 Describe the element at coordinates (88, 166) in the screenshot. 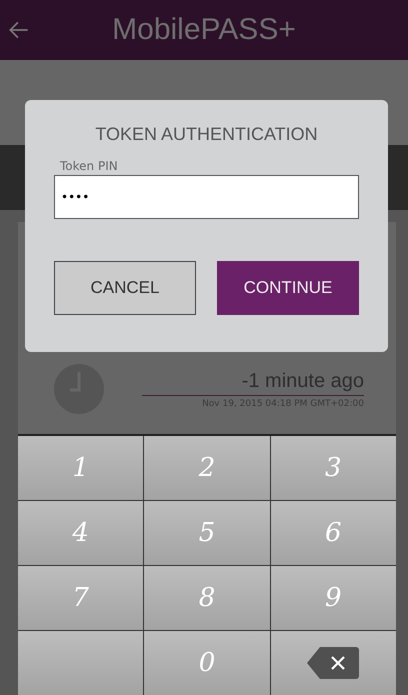

I see `field-label: Token PIN` at that location.